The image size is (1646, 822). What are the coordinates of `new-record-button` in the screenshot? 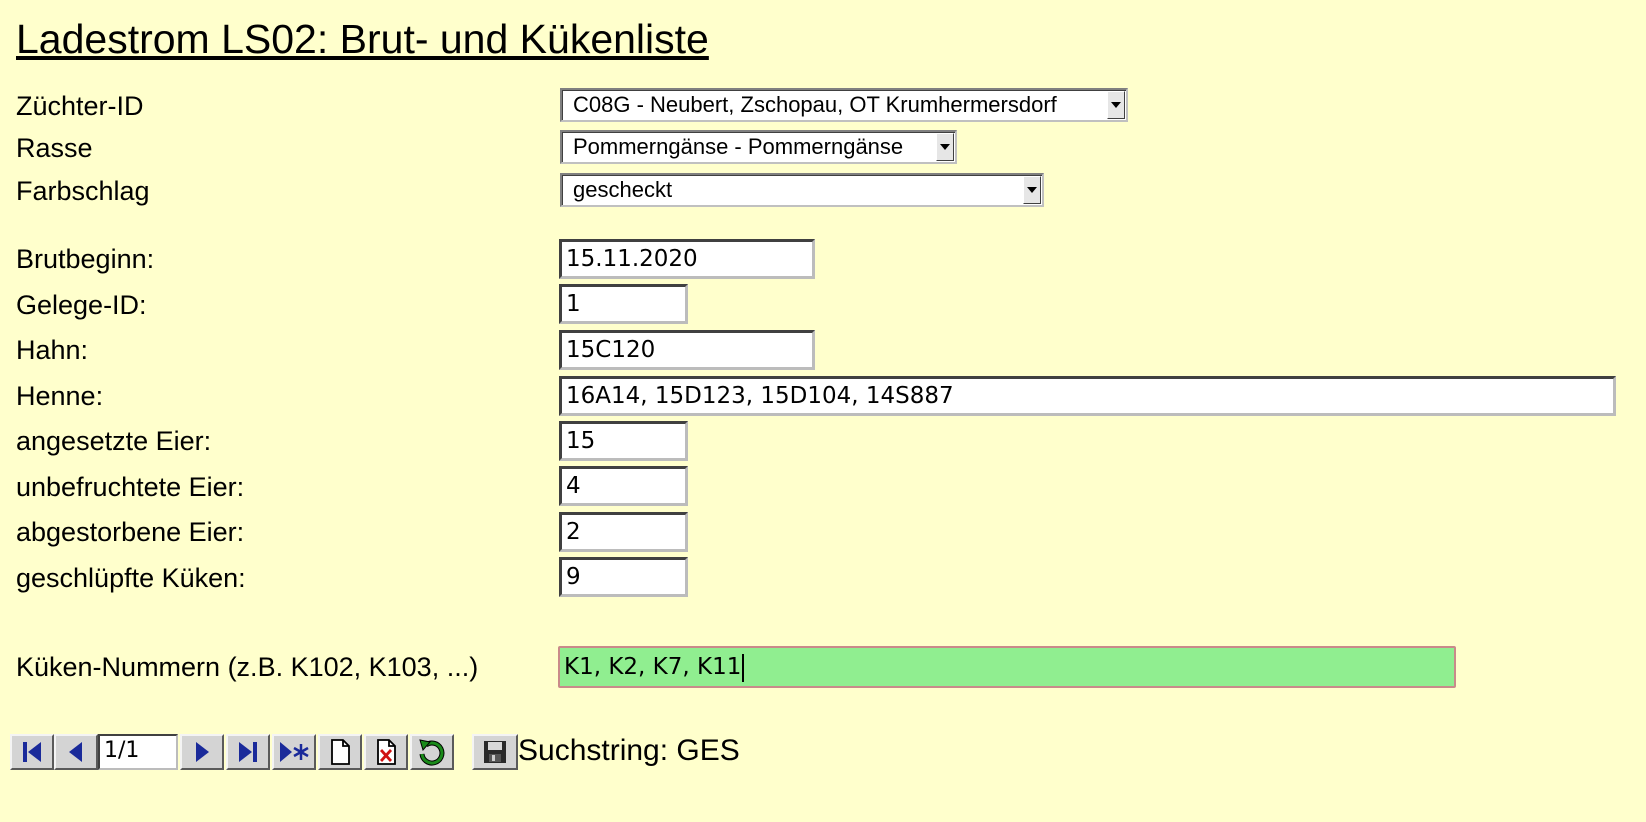 It's located at (294, 752).